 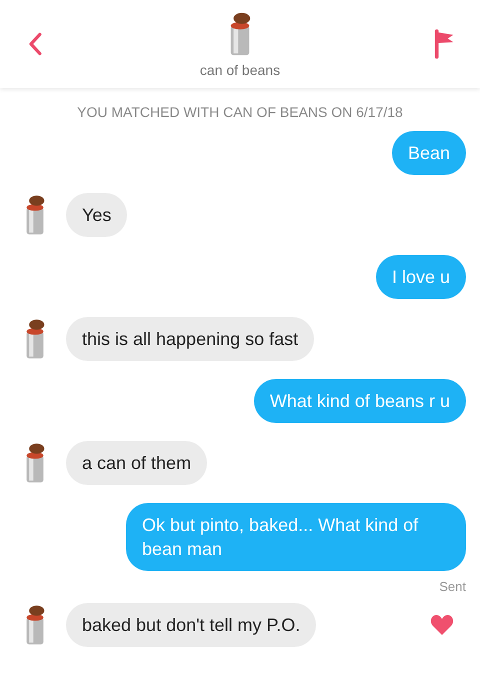 What do you see at coordinates (191, 624) in the screenshot?
I see `received-message: baked but don't tell my P.O.` at bounding box center [191, 624].